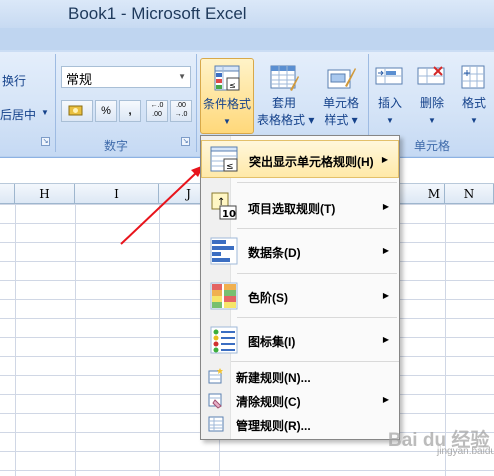 Image resolution: width=494 pixels, height=476 pixels. Describe the element at coordinates (268, 298) in the screenshot. I see `menu-item-label: 色阶(S)` at that location.